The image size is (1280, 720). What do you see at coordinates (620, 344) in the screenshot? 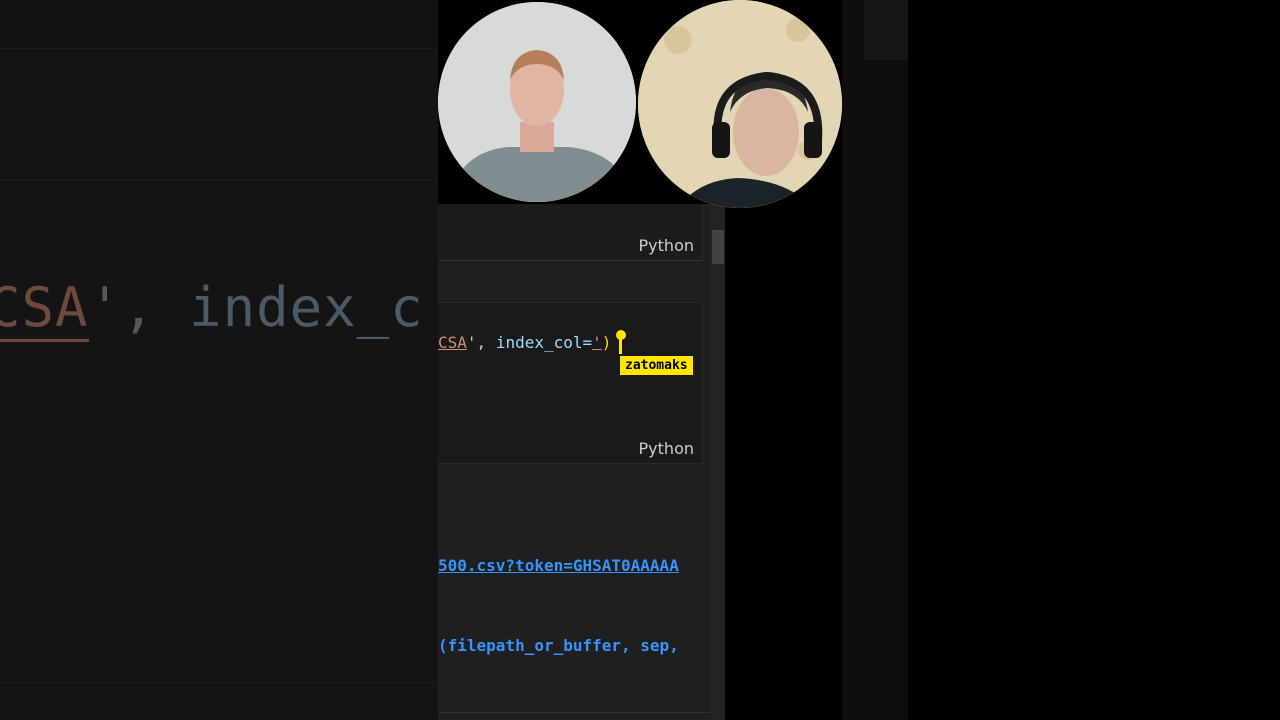
I see `collaborator-caret` at bounding box center [620, 344].